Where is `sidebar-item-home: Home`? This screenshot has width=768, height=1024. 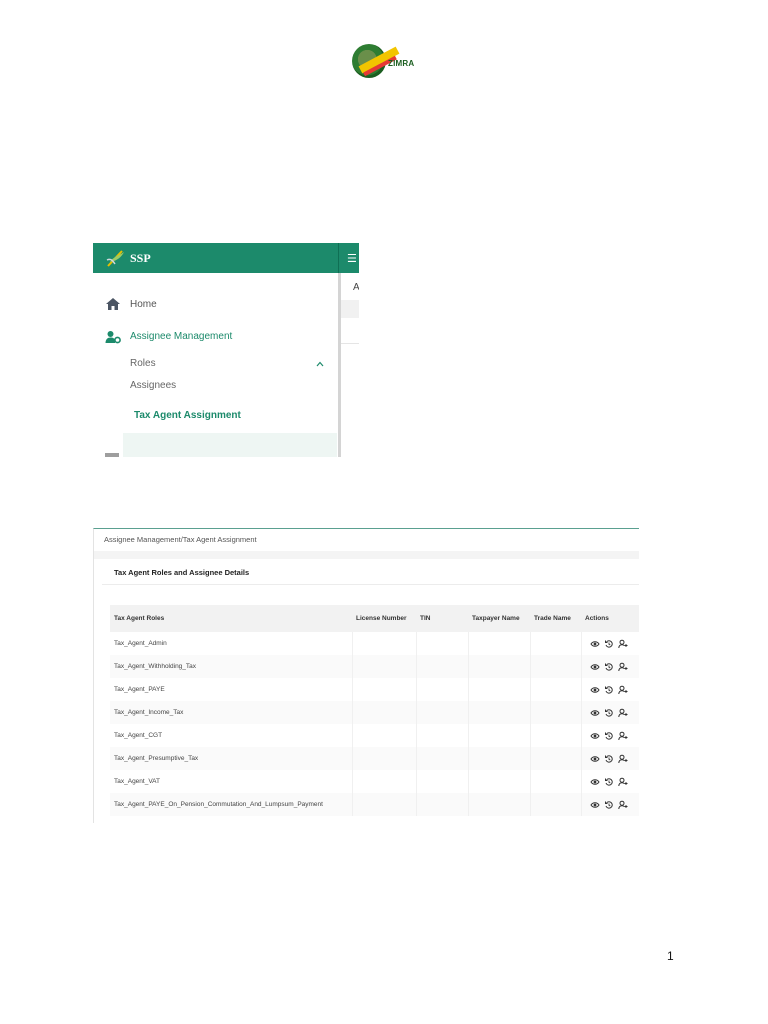 sidebar-item-home: Home is located at coordinates (143, 304).